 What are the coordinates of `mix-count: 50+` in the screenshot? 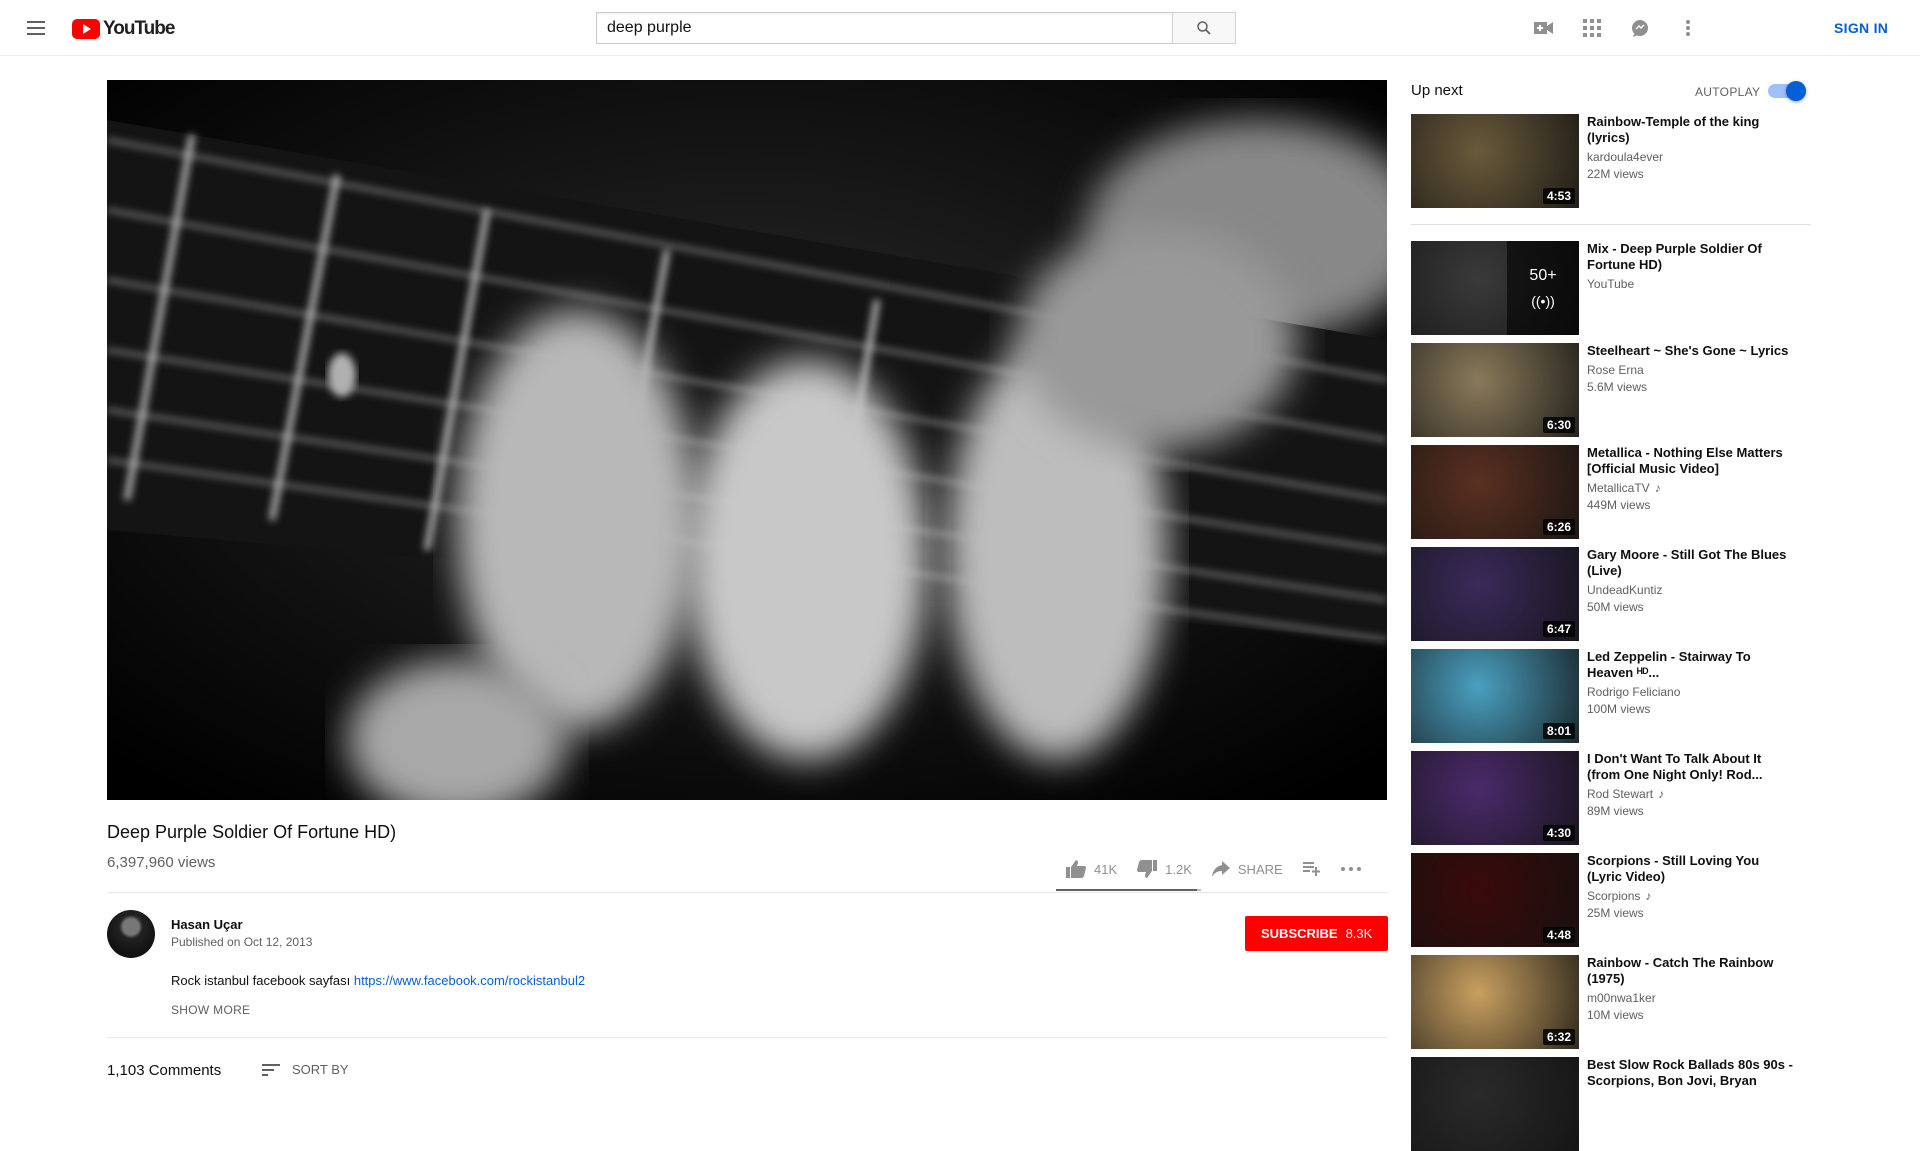 It's located at (1543, 275).